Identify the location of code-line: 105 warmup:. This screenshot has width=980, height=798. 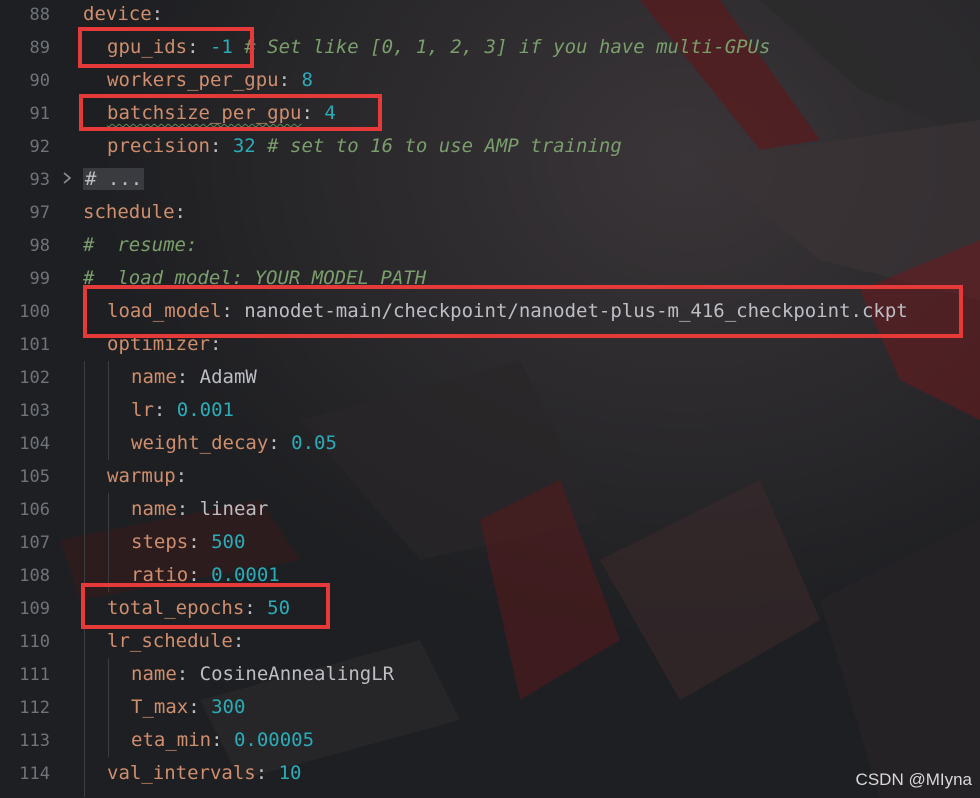
(490, 478).